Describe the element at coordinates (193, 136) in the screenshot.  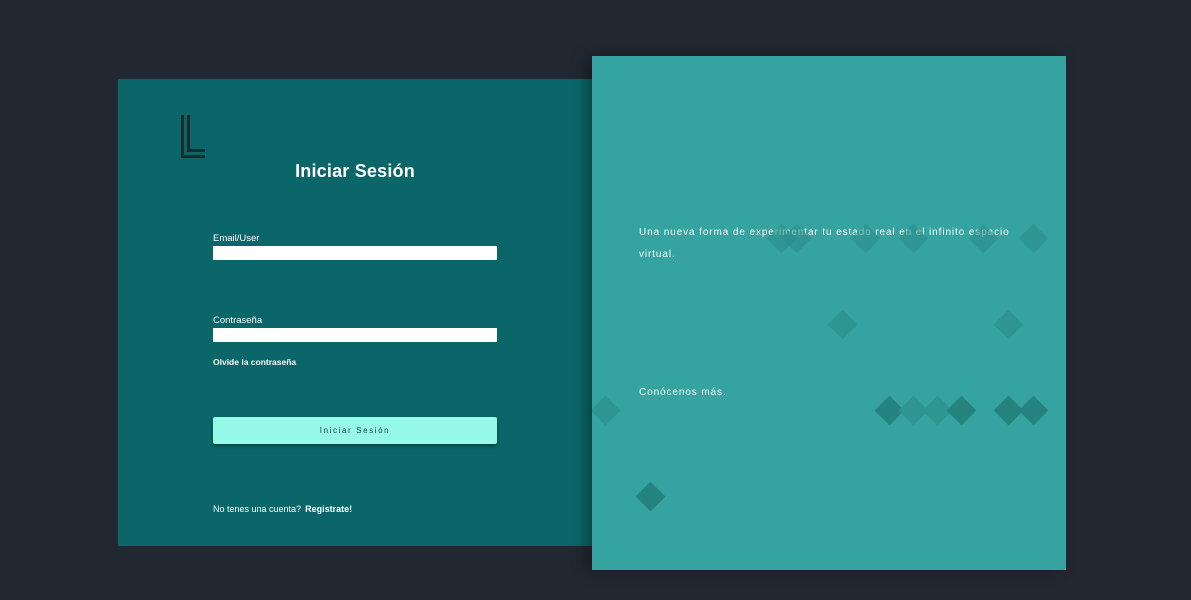
I see `logo-icon` at that location.